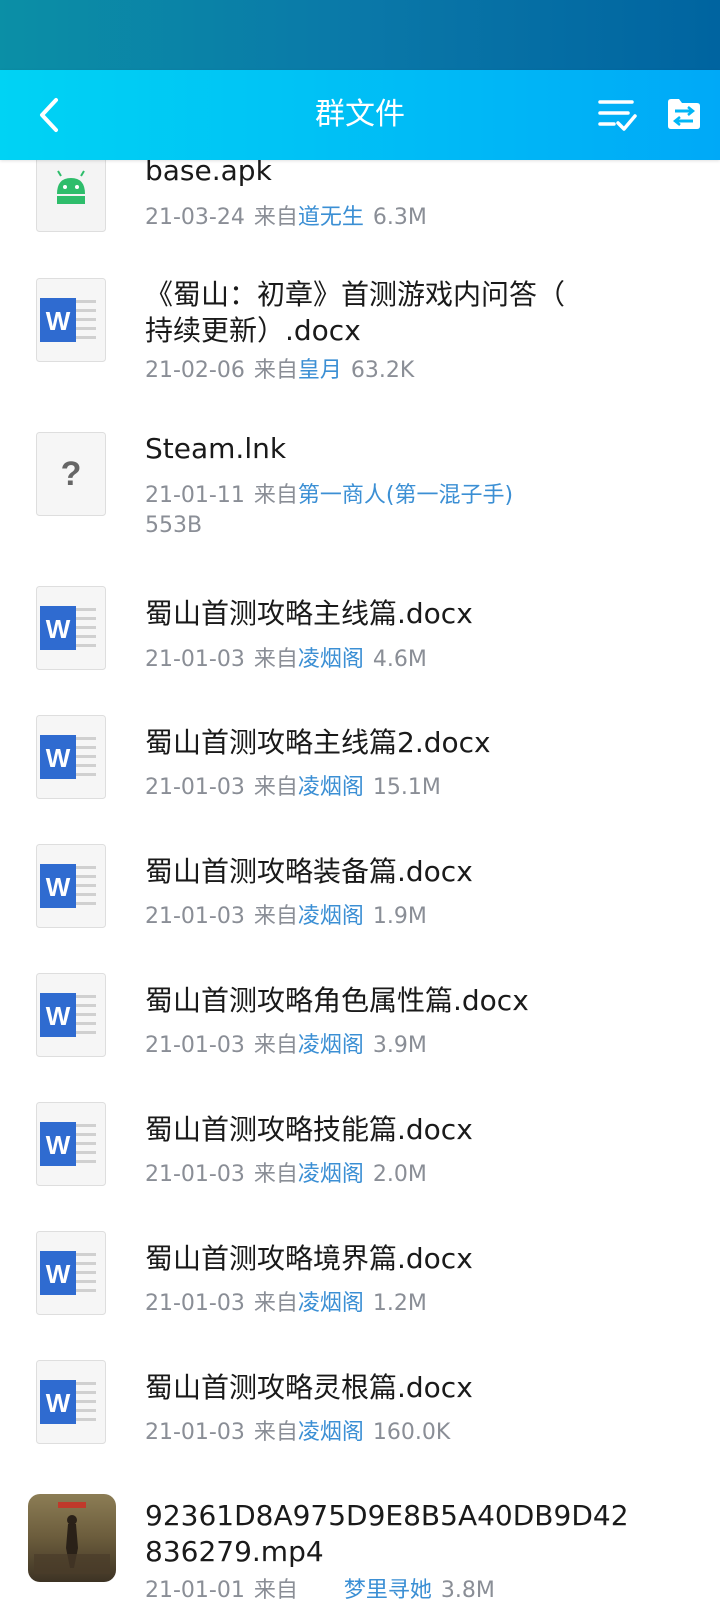 This screenshot has height=1606, width=720. What do you see at coordinates (399, 1174) in the screenshot?
I see `file-size: 2.0M` at bounding box center [399, 1174].